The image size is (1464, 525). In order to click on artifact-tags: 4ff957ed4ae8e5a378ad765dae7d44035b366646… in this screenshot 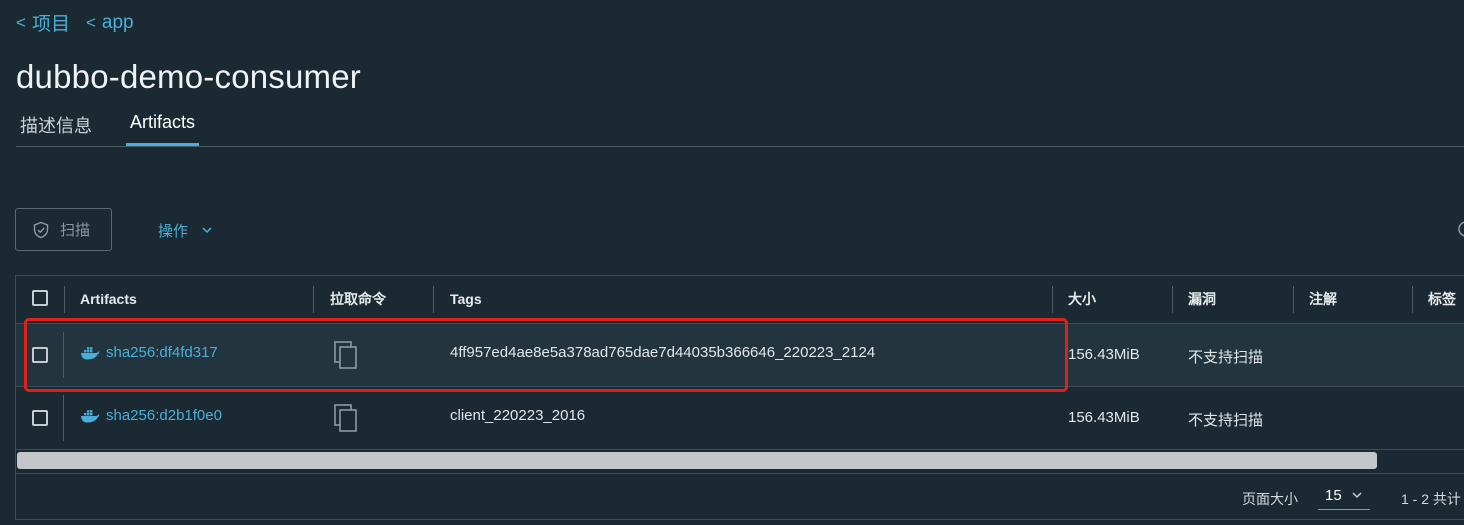, I will do `click(662, 352)`.